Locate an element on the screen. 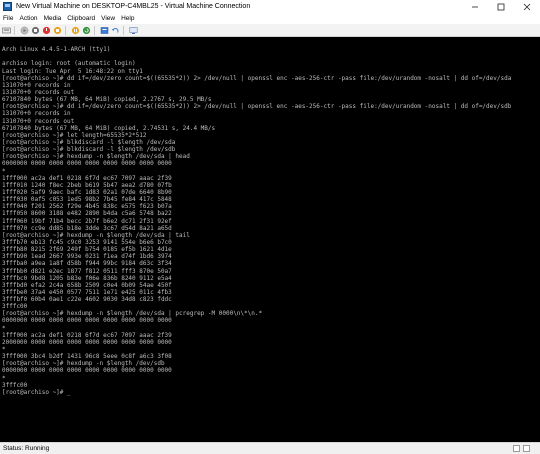 Image resolution: width=540 pixels, height=454 pixels. menu-file: File is located at coordinates (8, 18).